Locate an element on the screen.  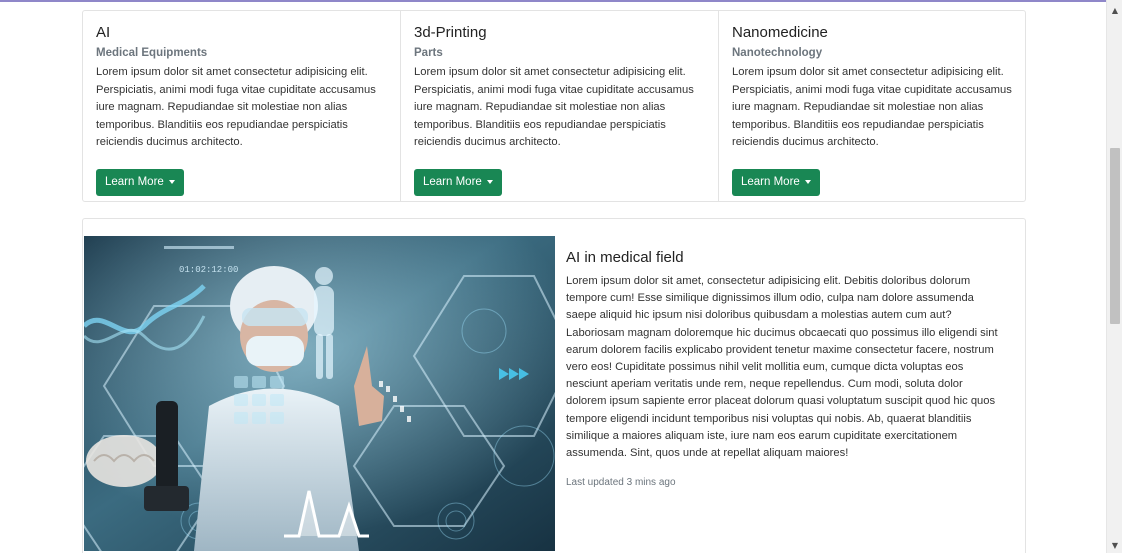
top-border is located at coordinates (553, 1).